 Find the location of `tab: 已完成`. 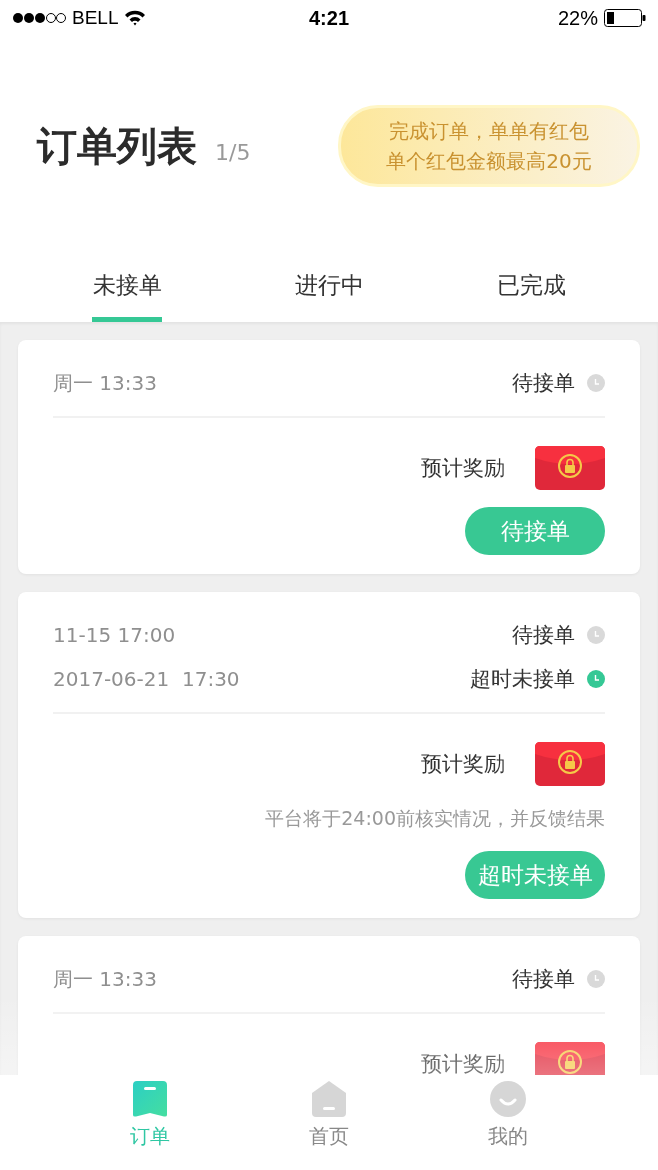

tab: 已完成 is located at coordinates (531, 285).